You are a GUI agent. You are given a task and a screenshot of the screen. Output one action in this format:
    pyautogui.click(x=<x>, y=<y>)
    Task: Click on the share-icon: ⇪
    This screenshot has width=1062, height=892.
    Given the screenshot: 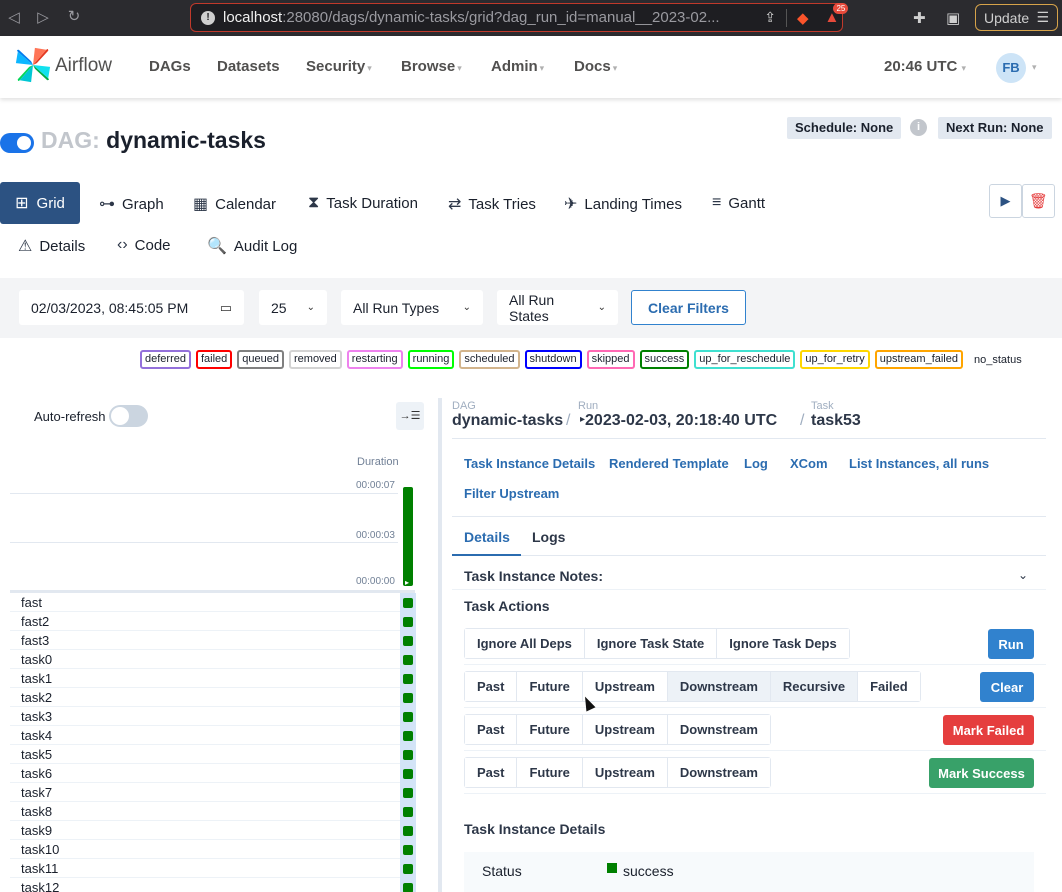 What is the action you would take?
    pyautogui.click(x=770, y=17)
    